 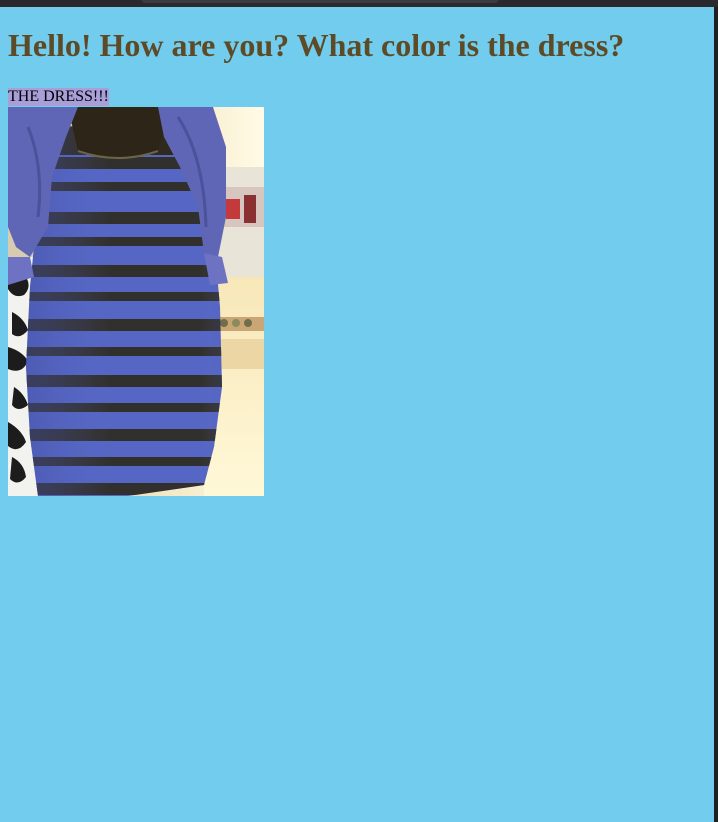 I want to click on browser-top-bar, so click(x=359, y=3).